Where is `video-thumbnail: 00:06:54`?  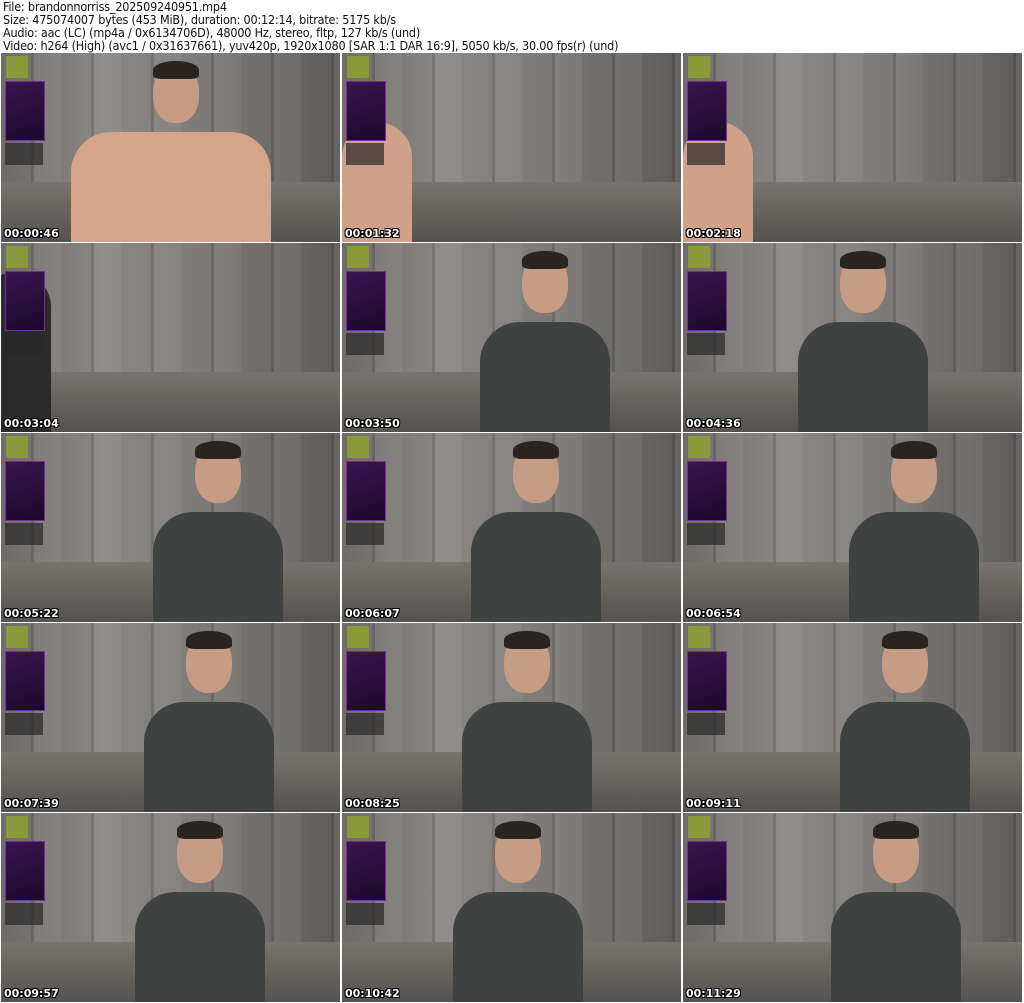
video-thumbnail: 00:06:54 is located at coordinates (852, 527).